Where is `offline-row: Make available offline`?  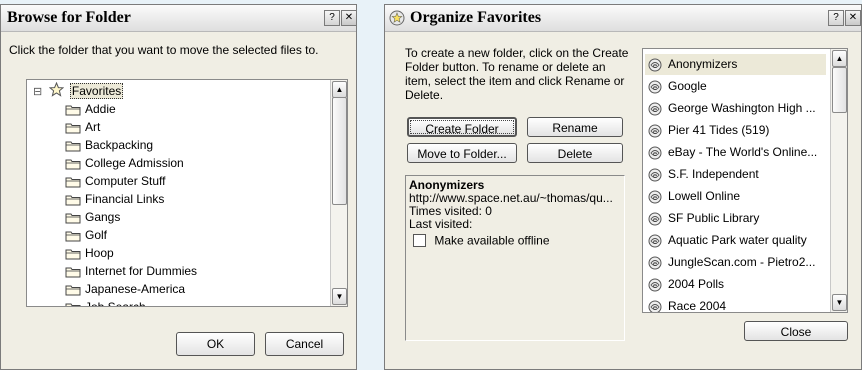
offline-row: Make available offline is located at coordinates (517, 240).